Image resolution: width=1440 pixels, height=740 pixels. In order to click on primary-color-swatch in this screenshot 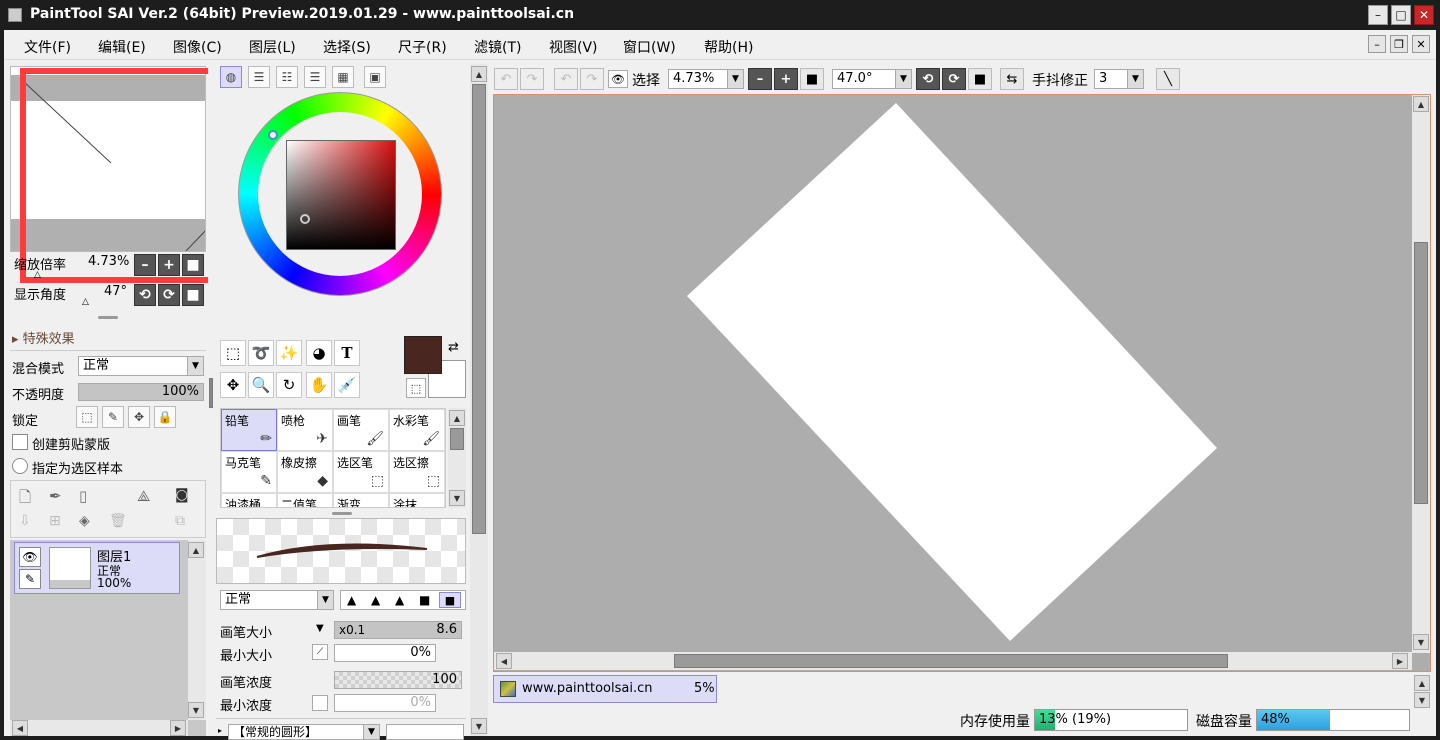, I will do `click(423, 355)`.